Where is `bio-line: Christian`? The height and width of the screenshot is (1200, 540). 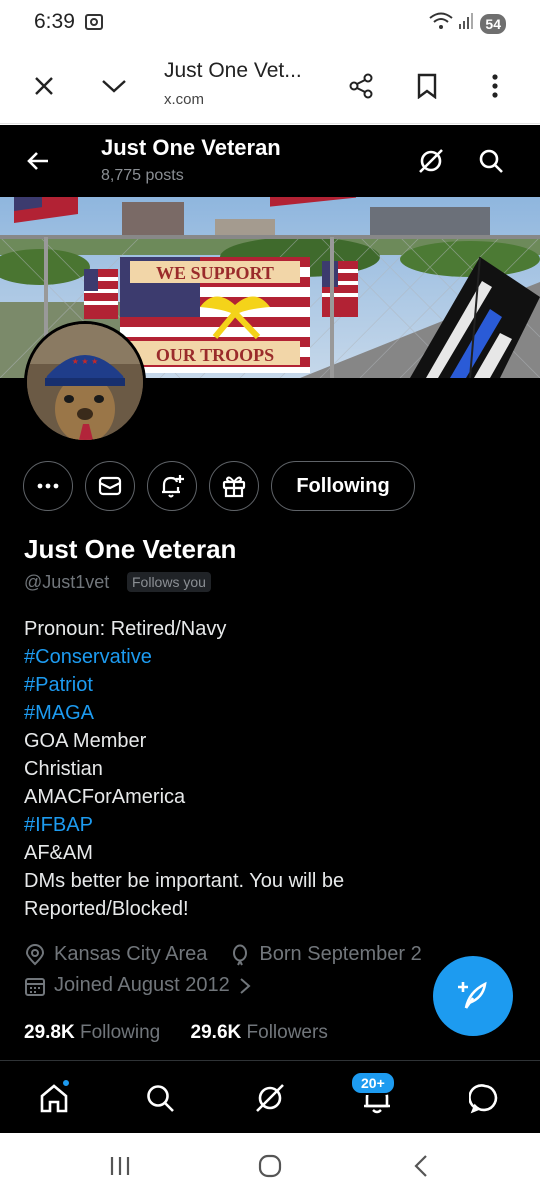 bio-line: Christian is located at coordinates (63, 769).